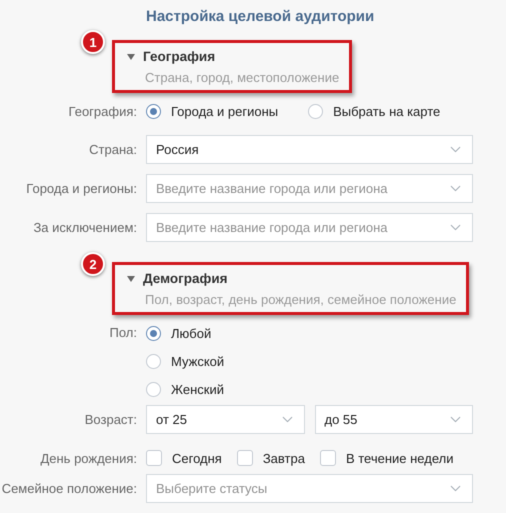 The width and height of the screenshot is (506, 513). What do you see at coordinates (261, 17) in the screenshot?
I see `page-title: Настройка целевой аудитории` at bounding box center [261, 17].